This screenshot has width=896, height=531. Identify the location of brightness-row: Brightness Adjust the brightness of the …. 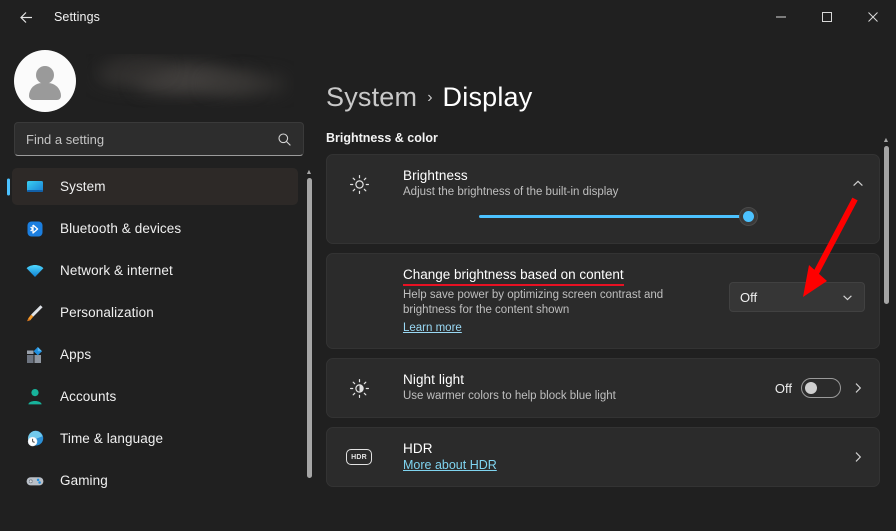
(603, 184).